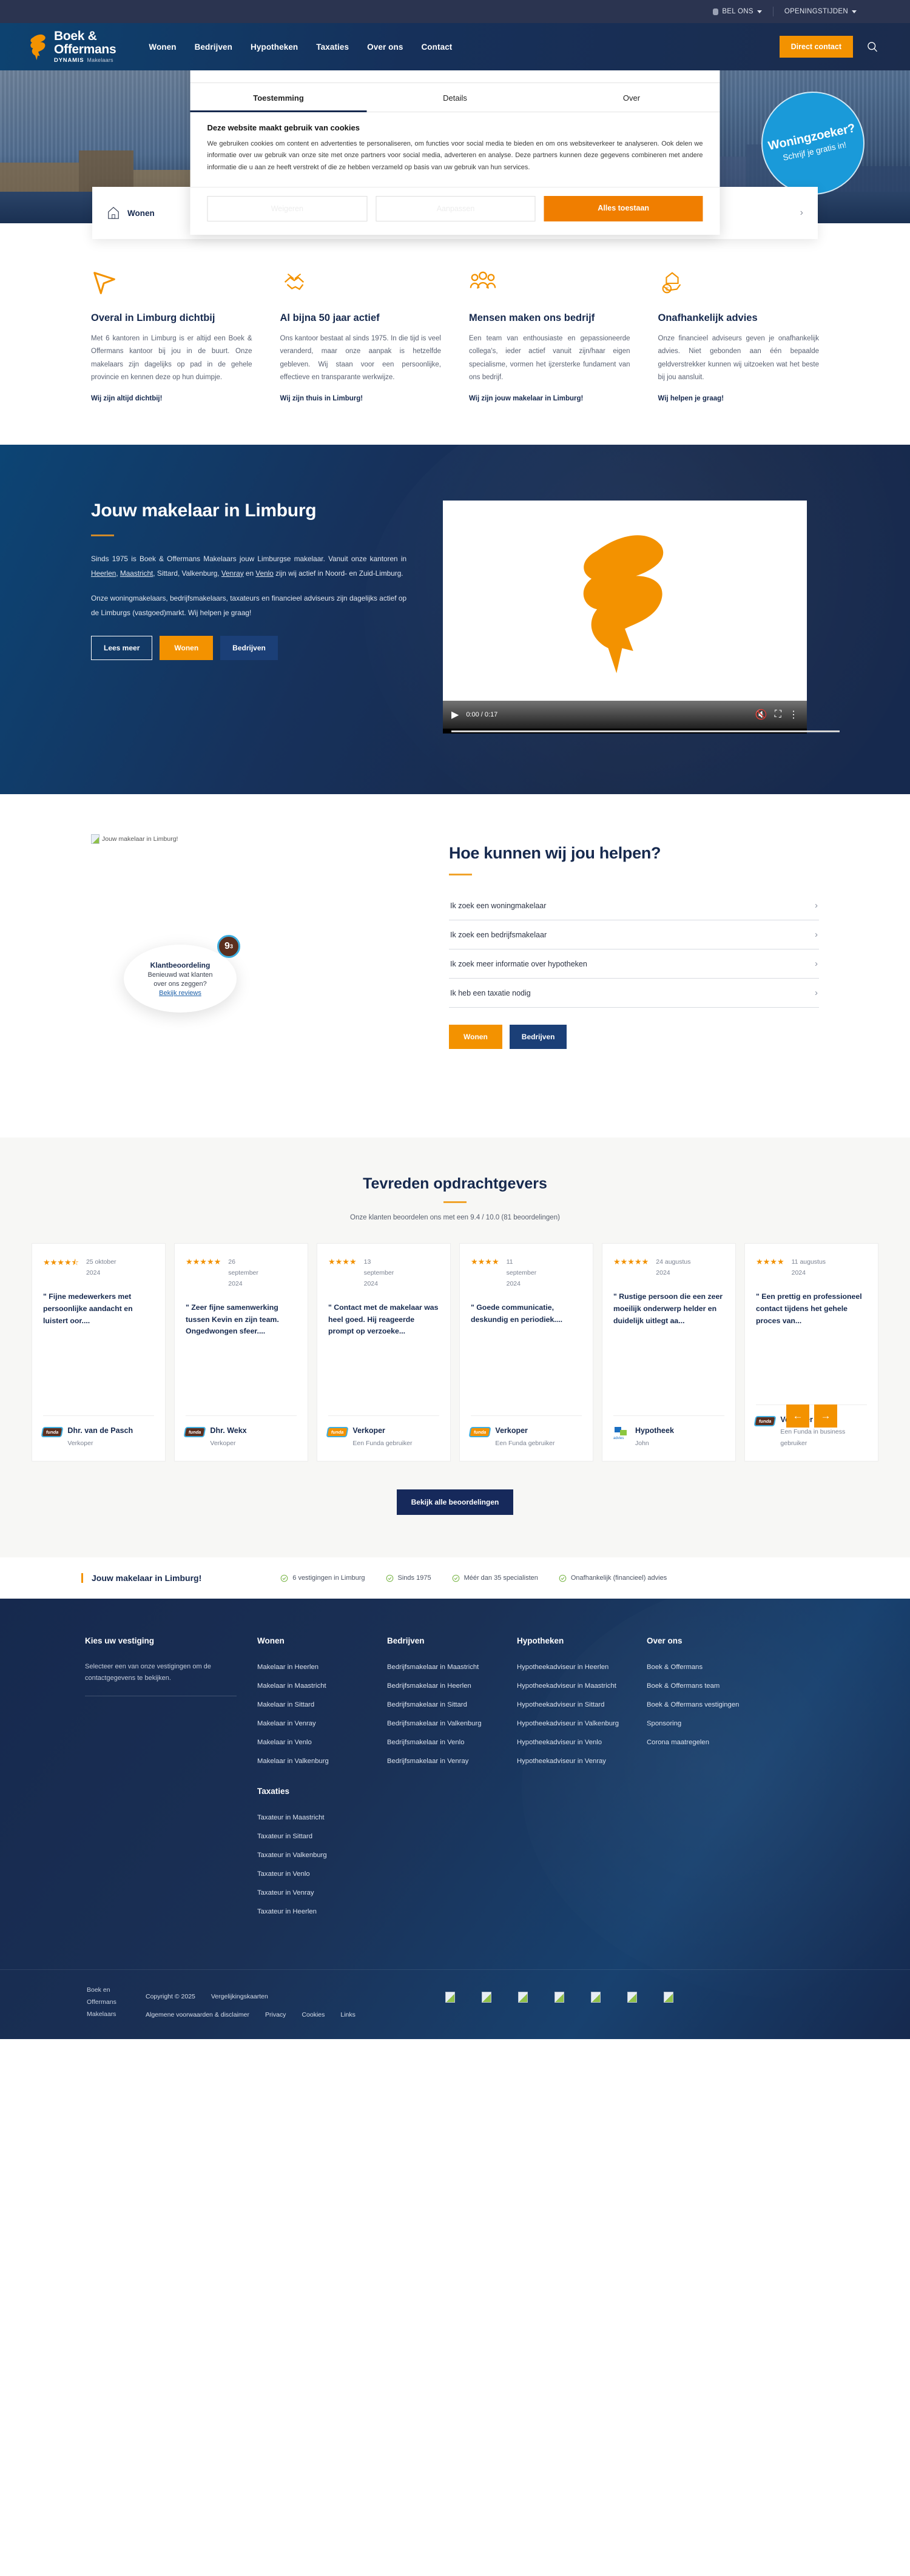 The image size is (910, 2576). What do you see at coordinates (136, 573) in the screenshot?
I see `about-link-maastricht: Maastricht` at bounding box center [136, 573].